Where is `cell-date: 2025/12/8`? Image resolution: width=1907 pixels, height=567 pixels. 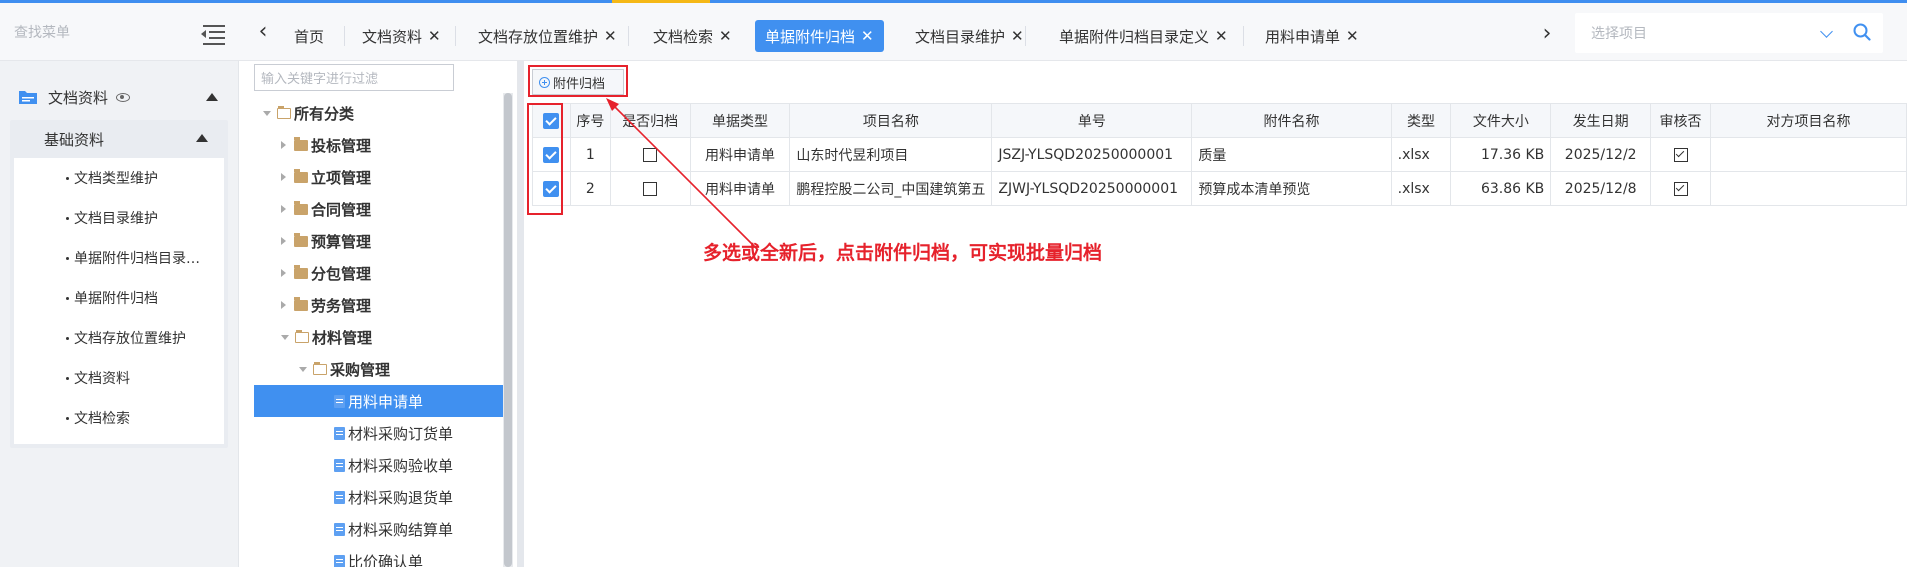 cell-date: 2025/12/8 is located at coordinates (1601, 188).